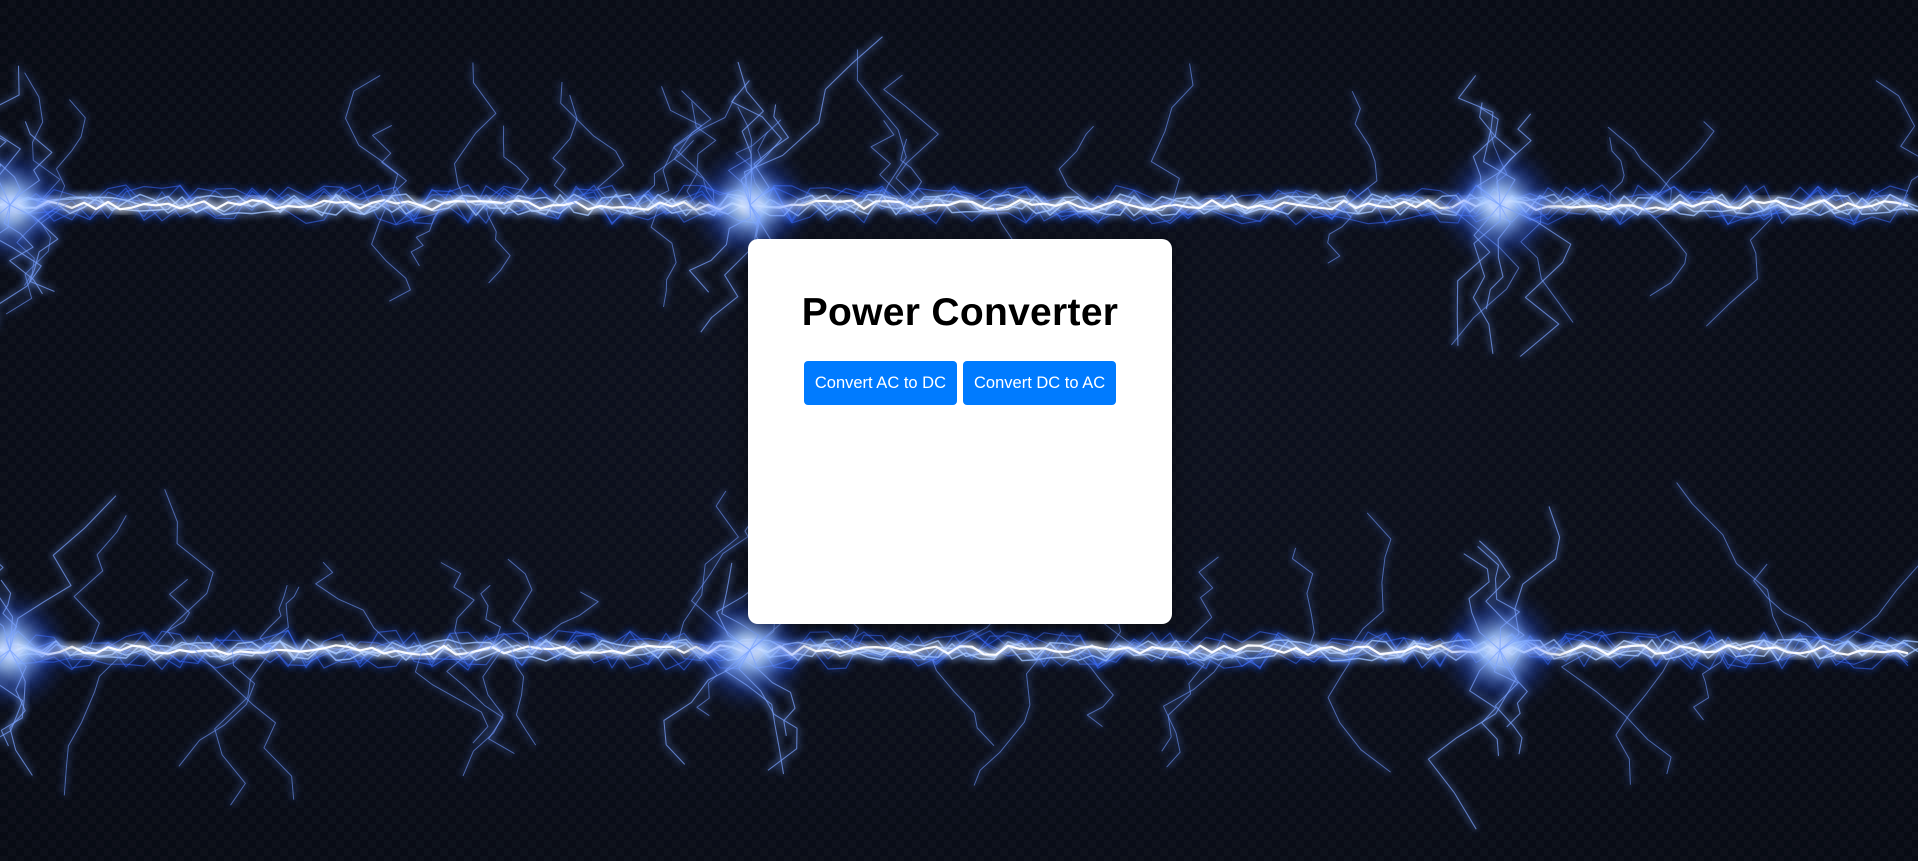 The width and height of the screenshot is (1918, 861). I want to click on convert-ac-to-dc-button: Convert AC to DC, so click(880, 383).